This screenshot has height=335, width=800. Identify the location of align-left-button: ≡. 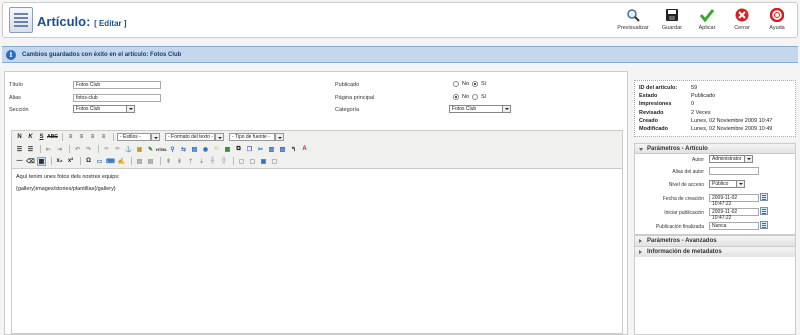
(70, 137).